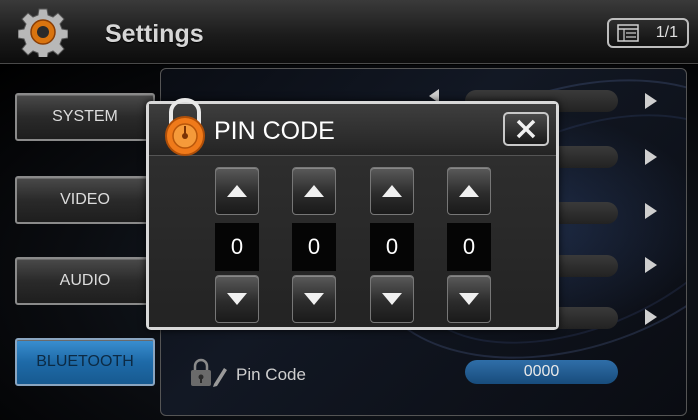 Image resolution: width=698 pixels, height=420 pixels. I want to click on digit-1-value: 0, so click(237, 247).